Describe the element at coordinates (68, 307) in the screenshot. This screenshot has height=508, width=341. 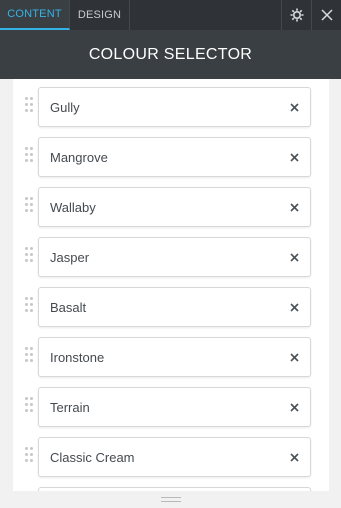
I see `colour-item-label: Basalt` at that location.